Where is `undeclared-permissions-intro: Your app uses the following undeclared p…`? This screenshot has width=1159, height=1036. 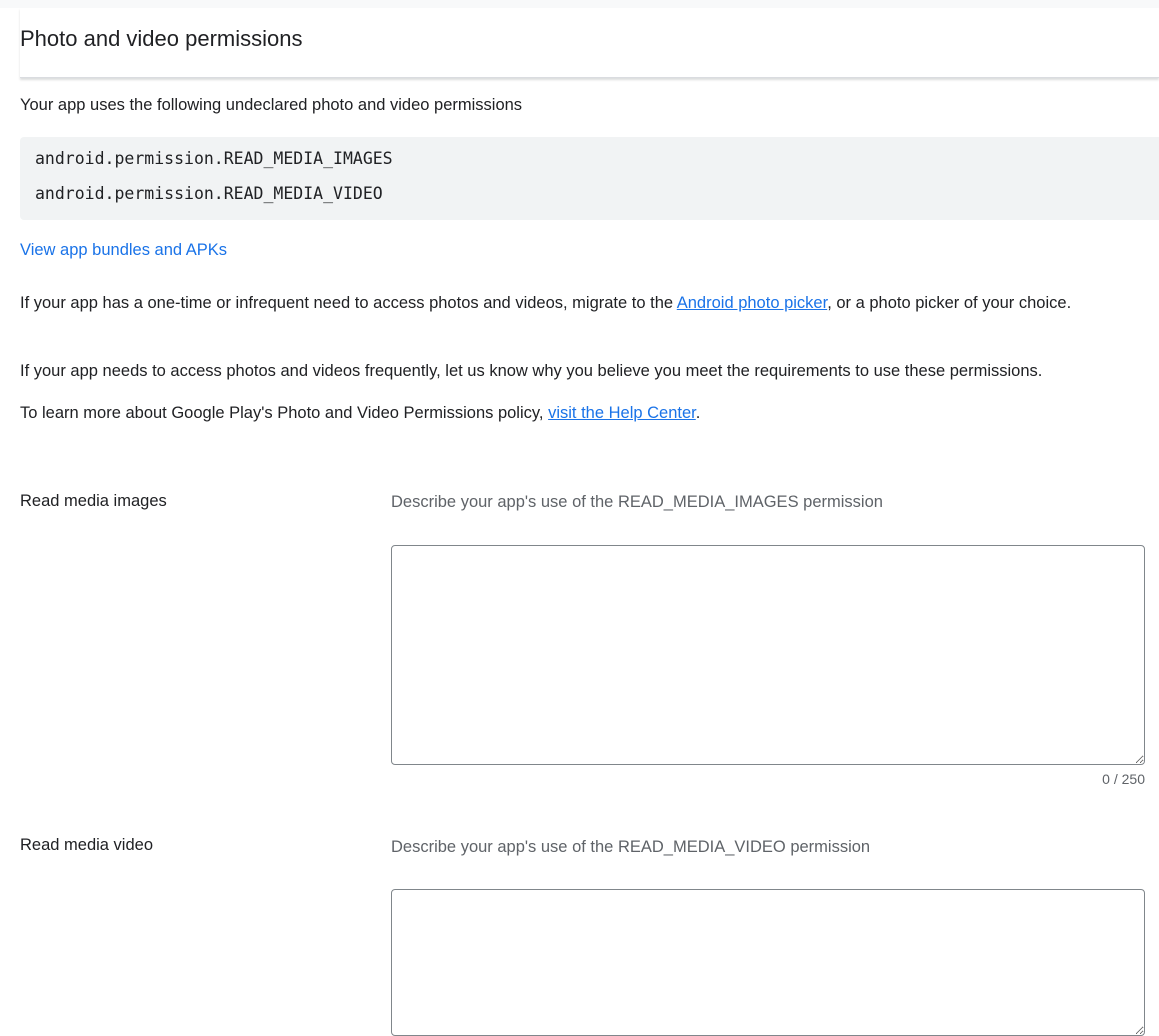
undeclared-permissions-intro: Your app uses the following undeclared p… is located at coordinates (271, 105).